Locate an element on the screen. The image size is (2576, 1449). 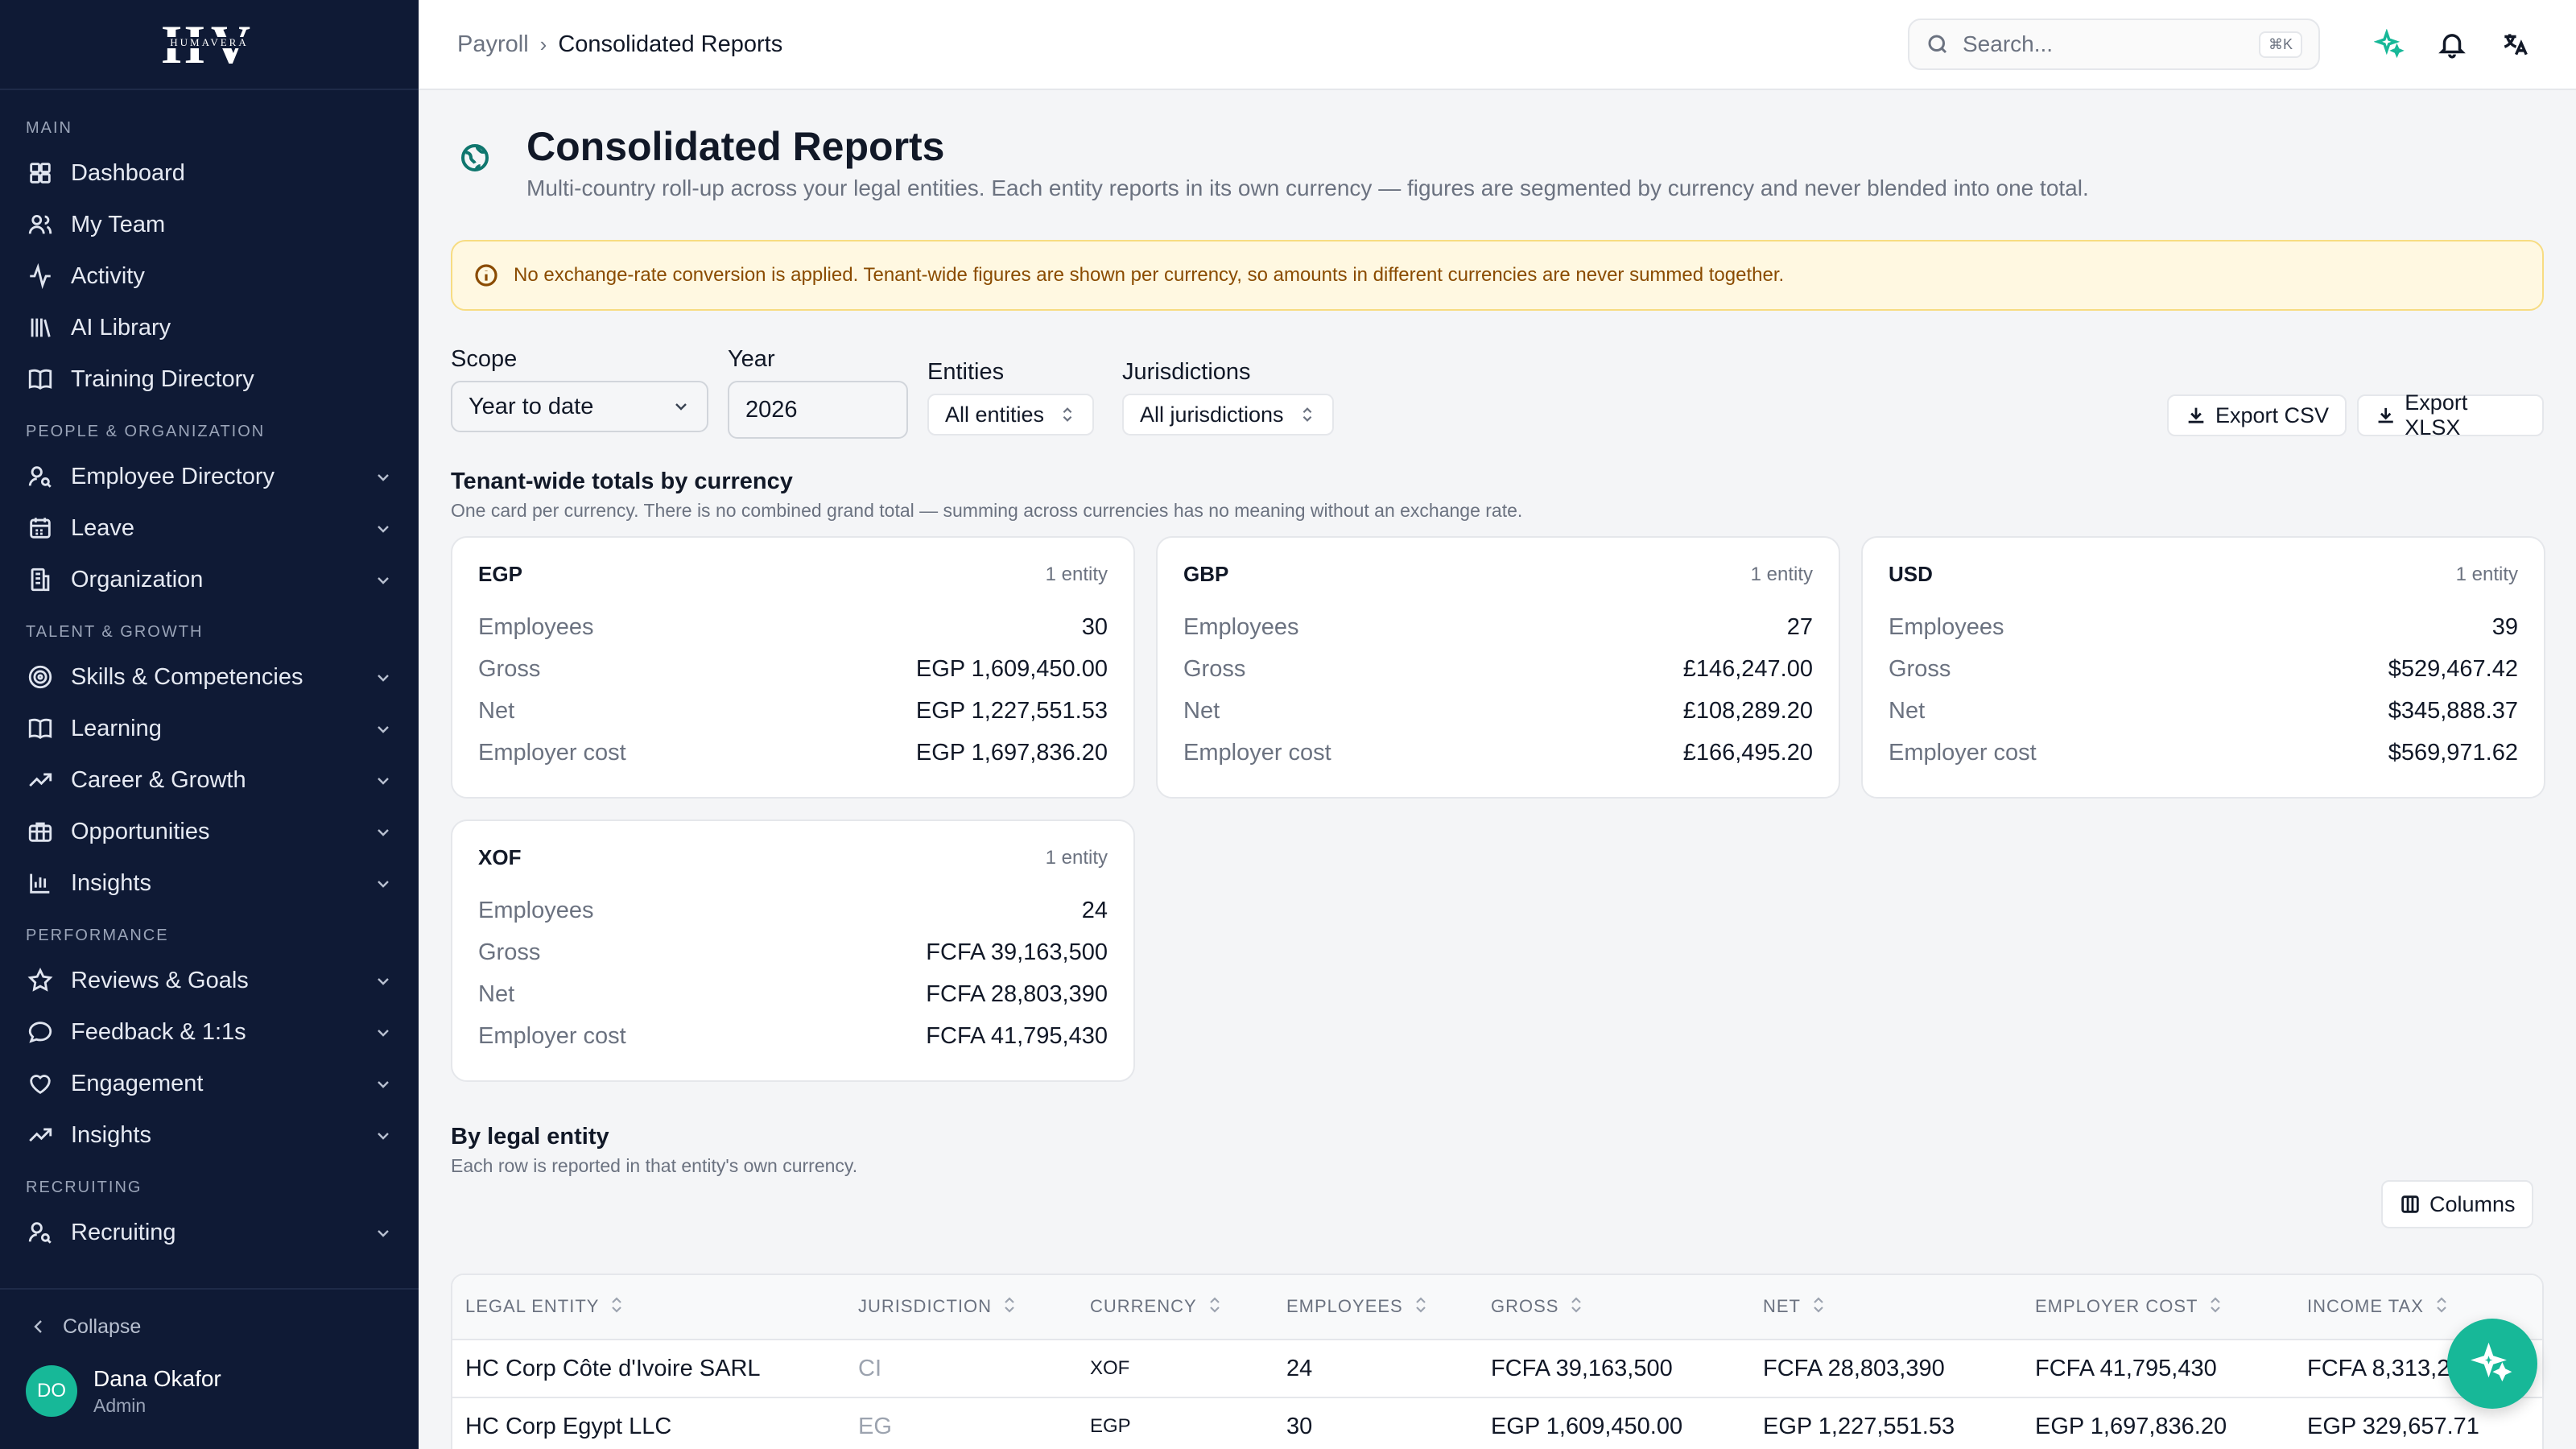
ai-sparkle-button is located at coordinates (2389, 44).